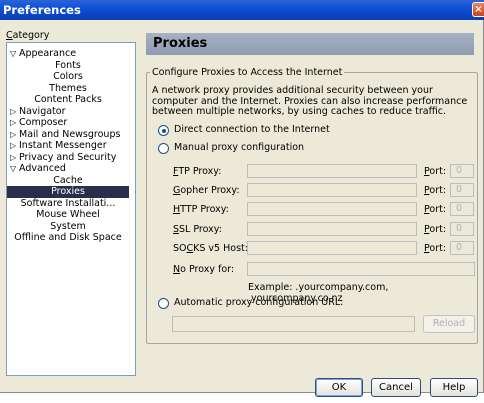  What do you see at coordinates (163, 148) in the screenshot?
I see `manual-proxy-radio` at bounding box center [163, 148].